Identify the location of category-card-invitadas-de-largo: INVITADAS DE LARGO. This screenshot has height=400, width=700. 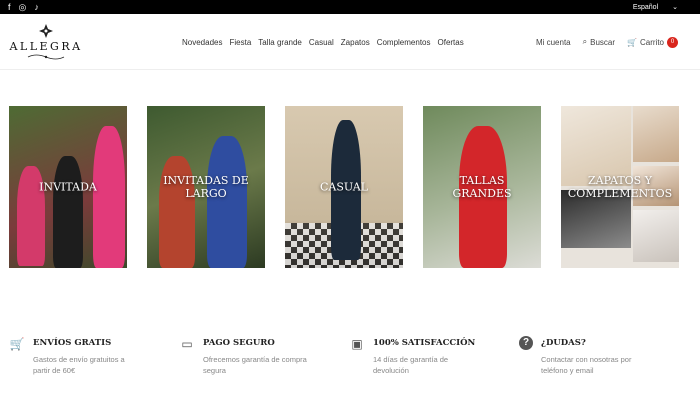
(206, 187).